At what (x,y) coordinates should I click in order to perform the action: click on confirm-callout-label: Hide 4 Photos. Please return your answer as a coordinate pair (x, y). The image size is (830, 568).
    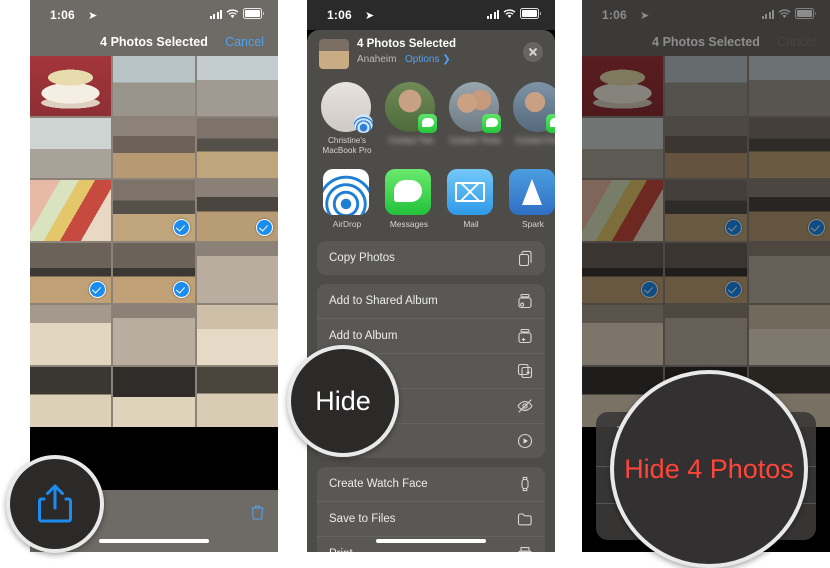
    Looking at the image, I should click on (709, 468).